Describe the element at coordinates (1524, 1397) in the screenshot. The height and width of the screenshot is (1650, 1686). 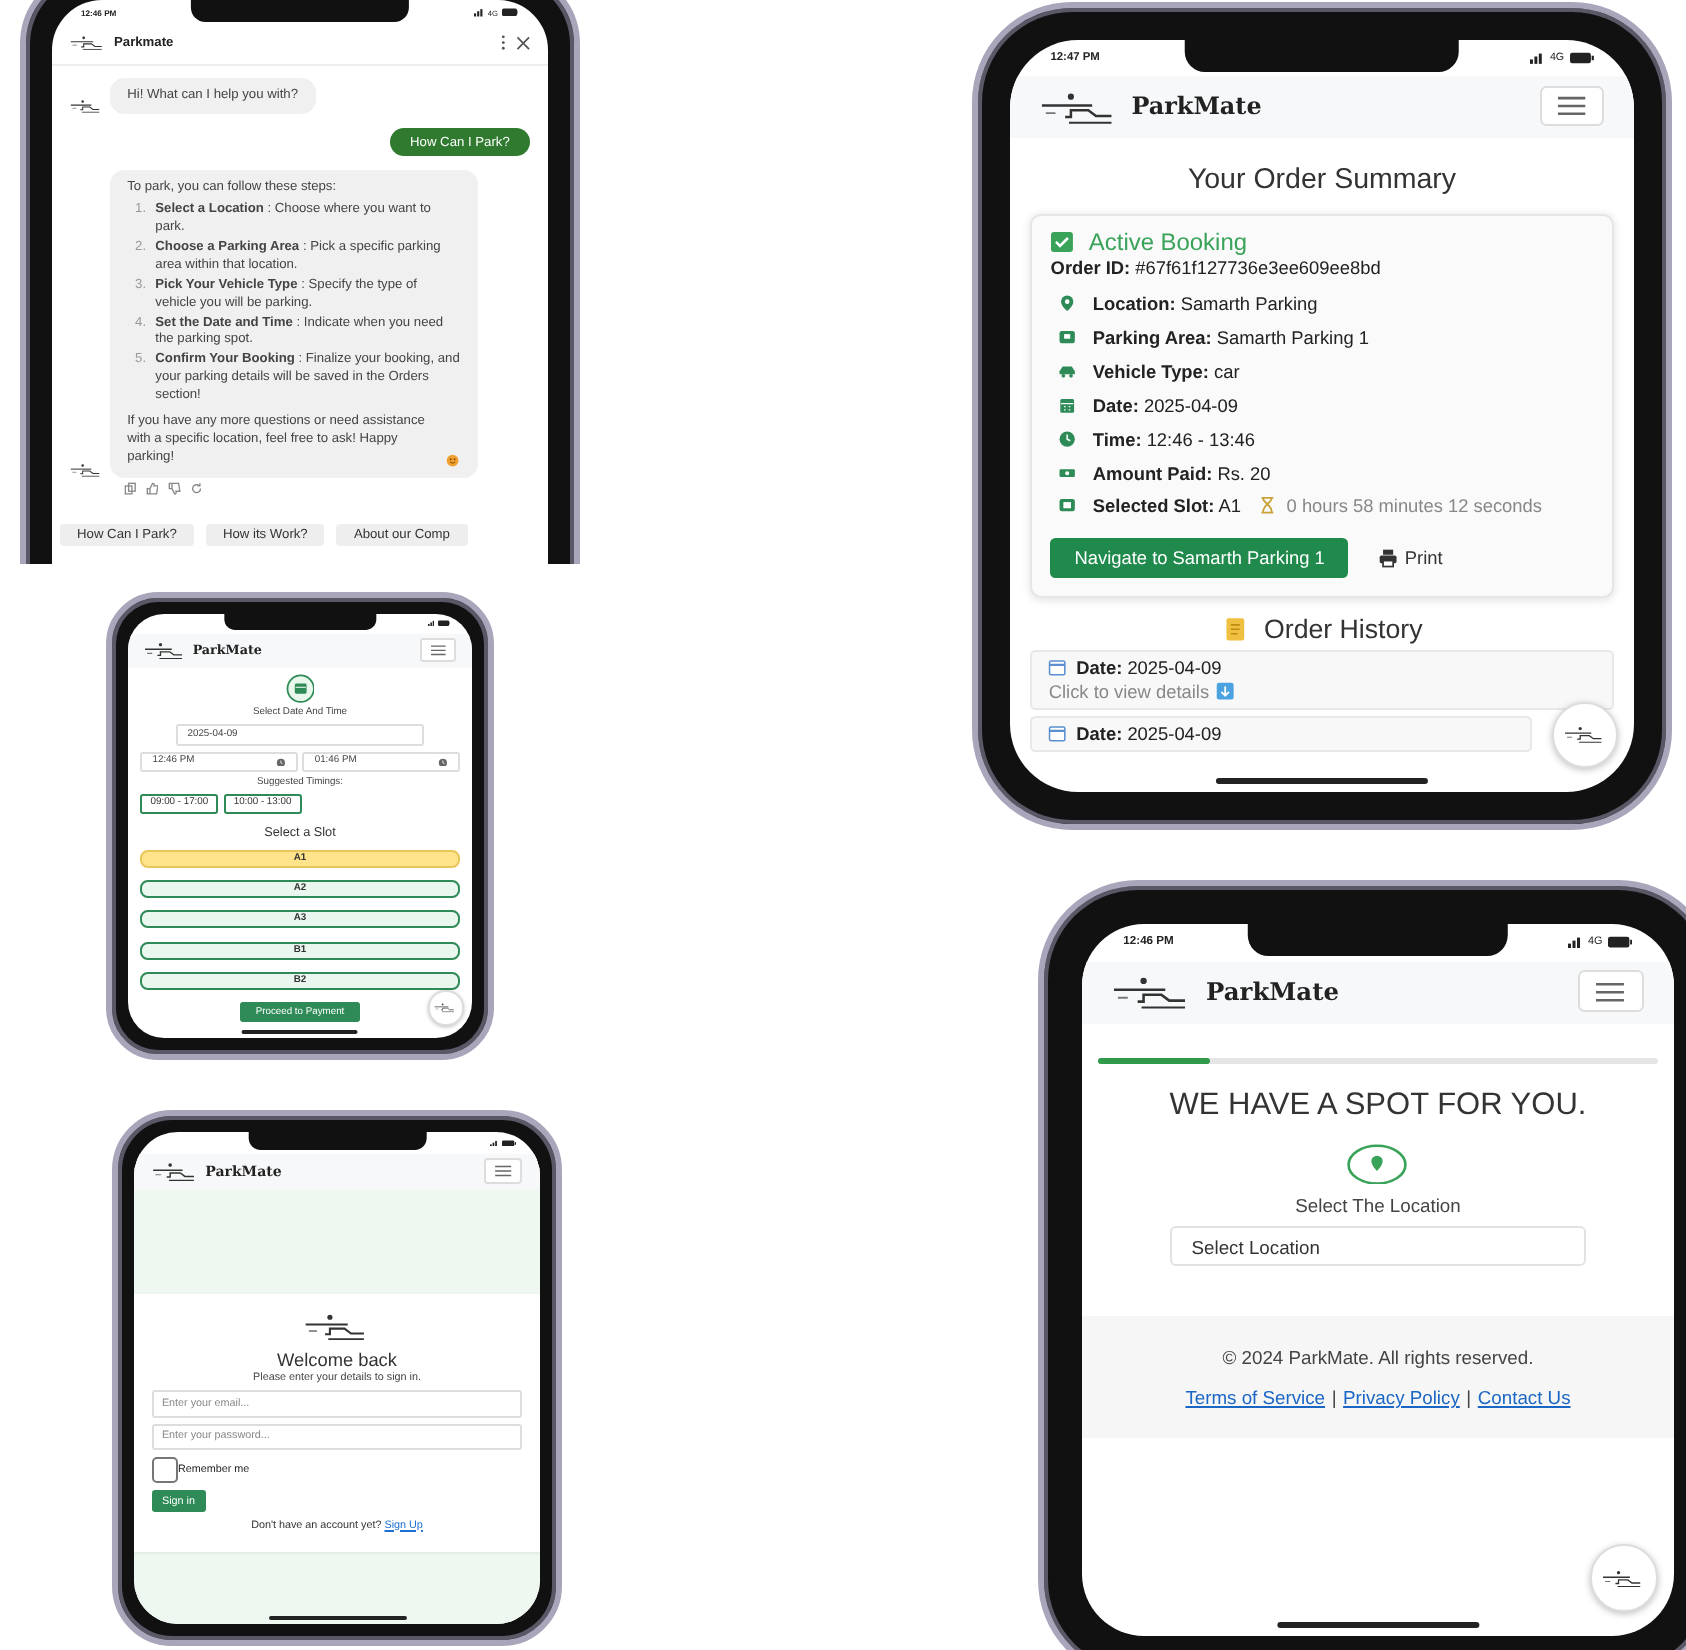
I see `footer-link: Contact Us` at that location.